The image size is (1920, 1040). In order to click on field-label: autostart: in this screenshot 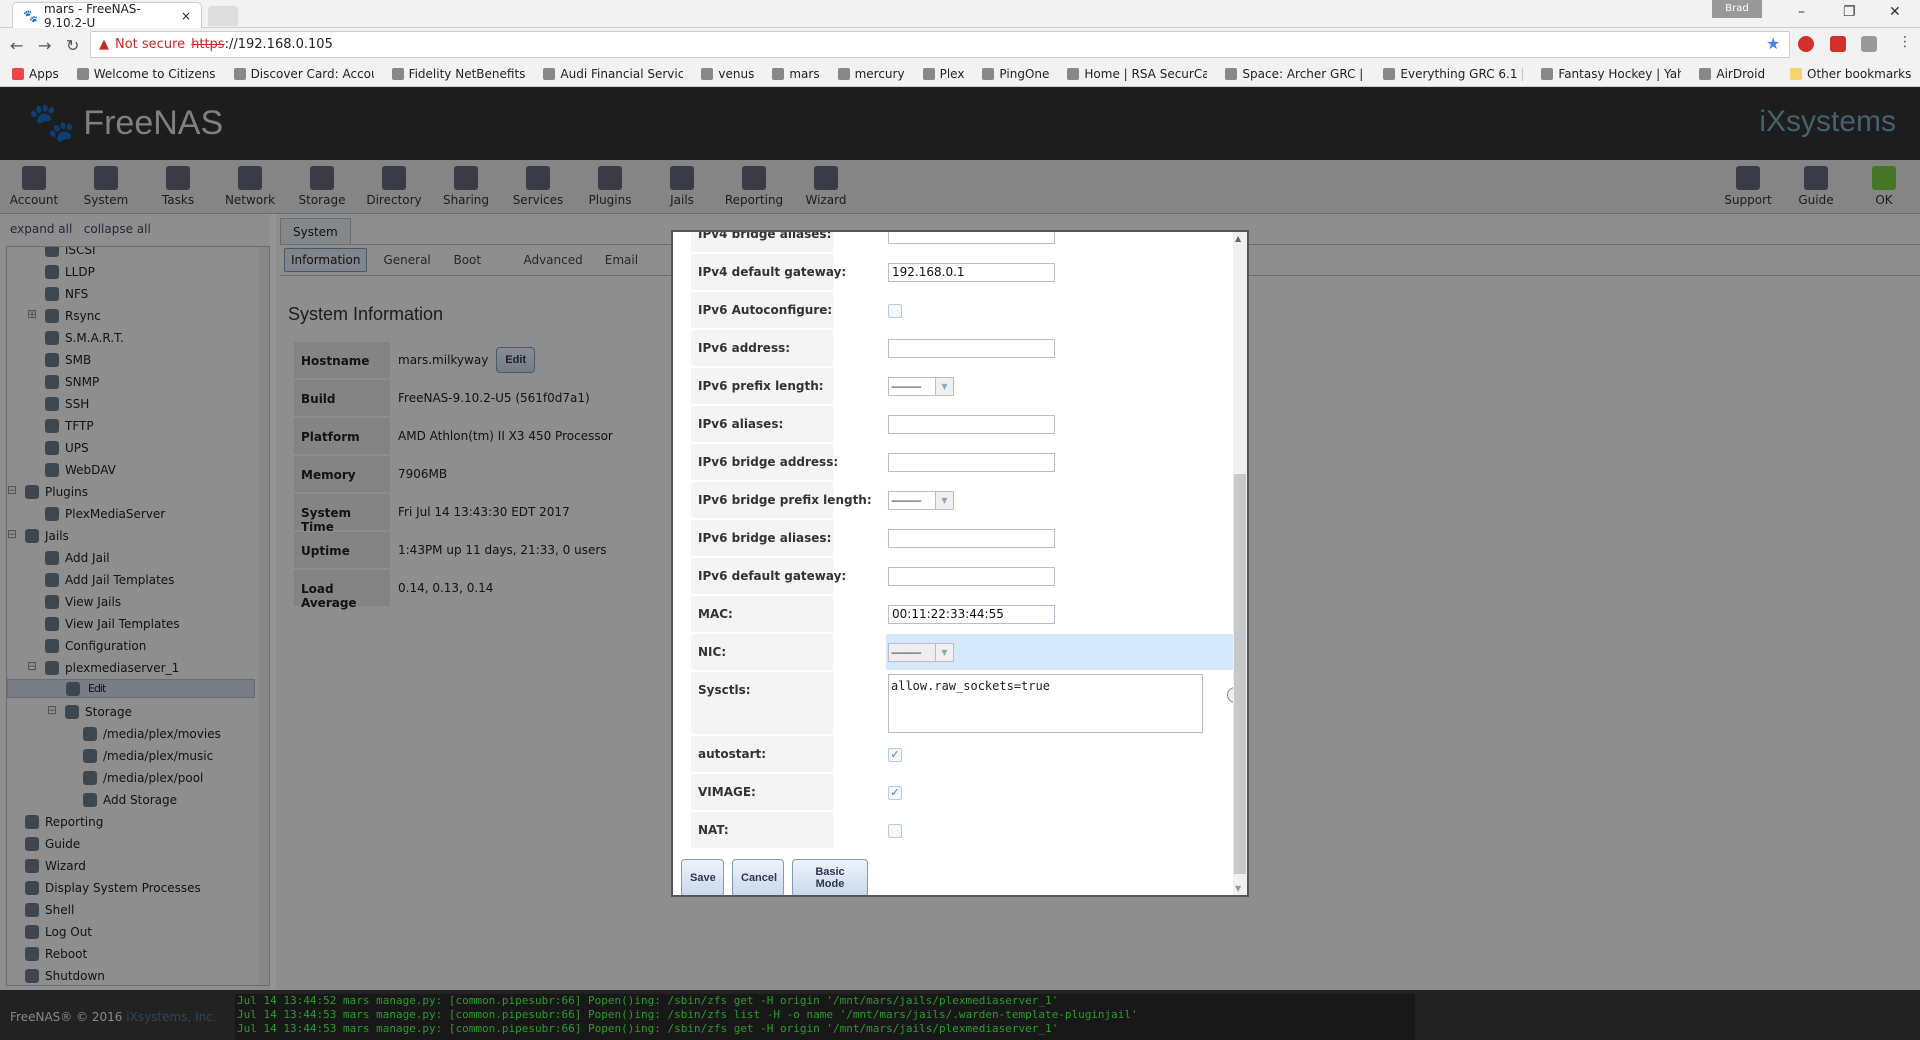, I will do `click(762, 754)`.